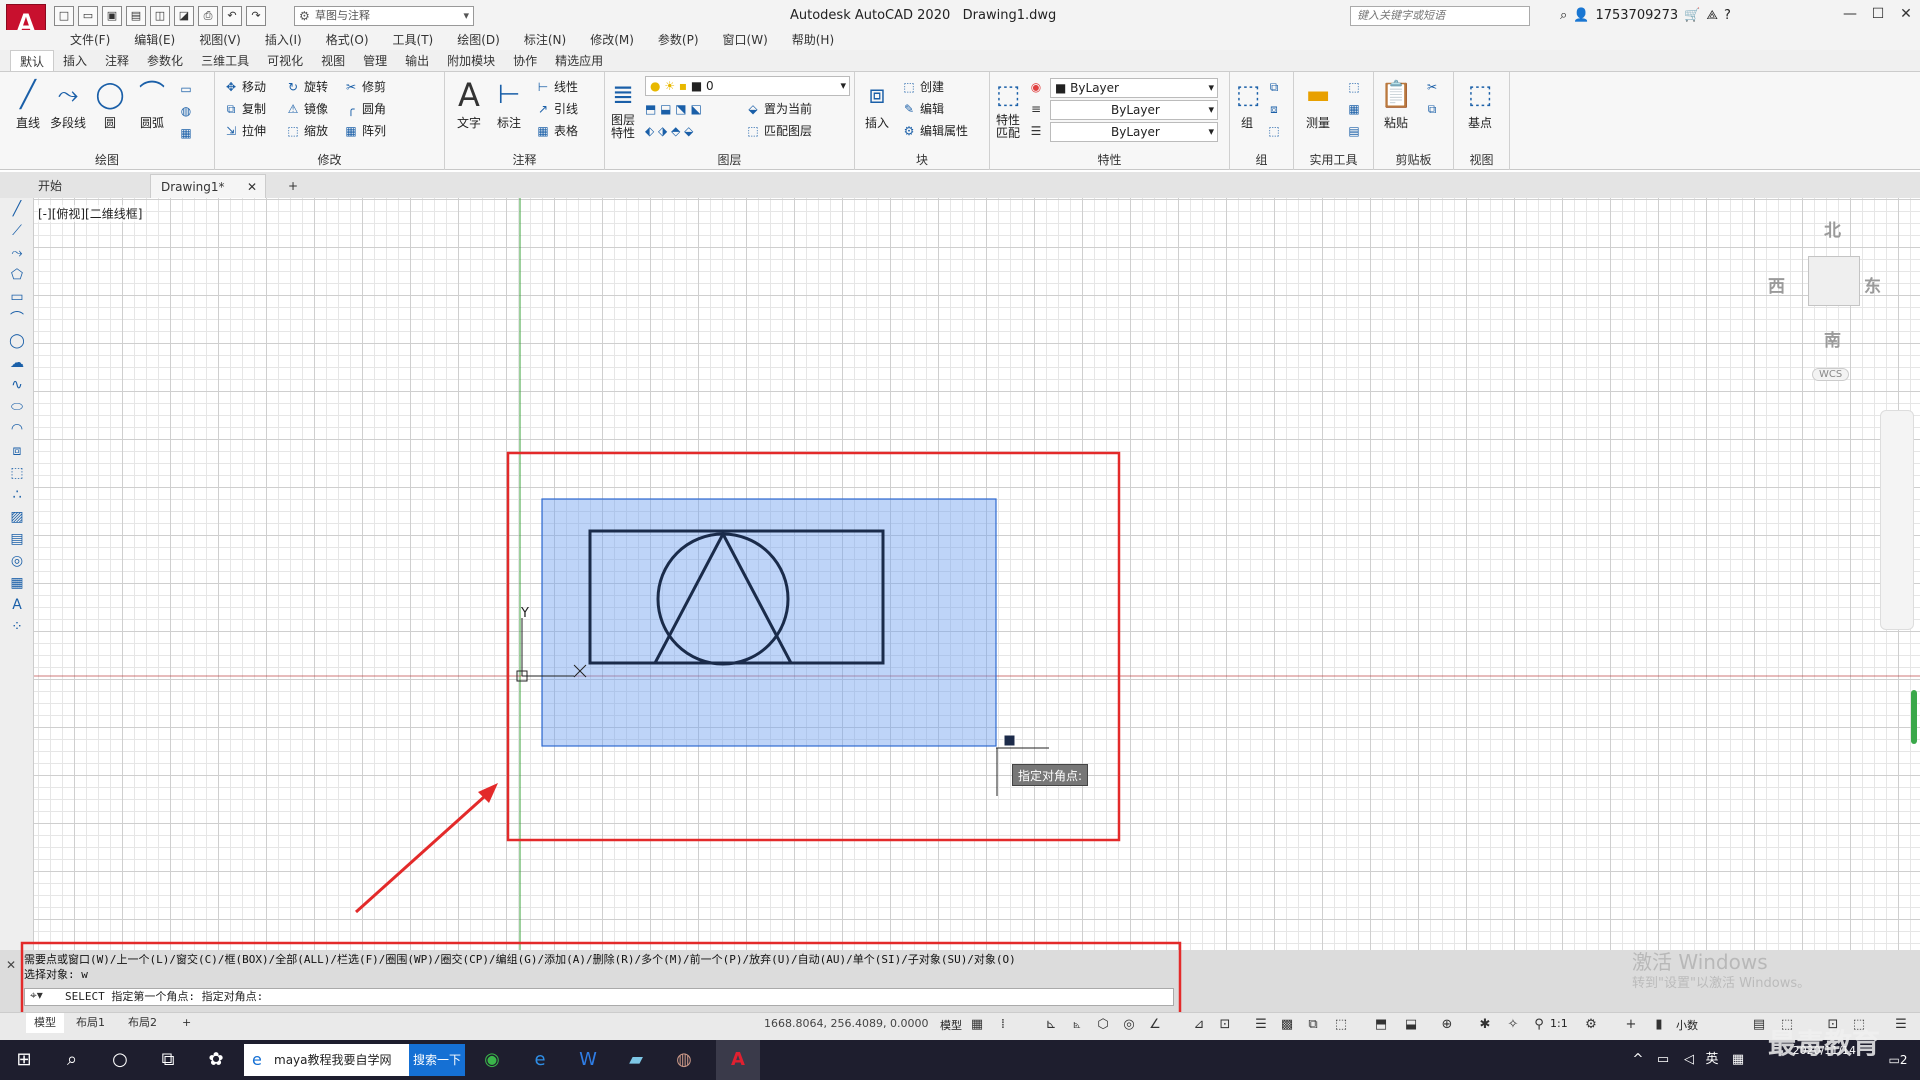 This screenshot has width=1920, height=1080. I want to click on polyline-tool-icon: ⤳, so click(17, 253).